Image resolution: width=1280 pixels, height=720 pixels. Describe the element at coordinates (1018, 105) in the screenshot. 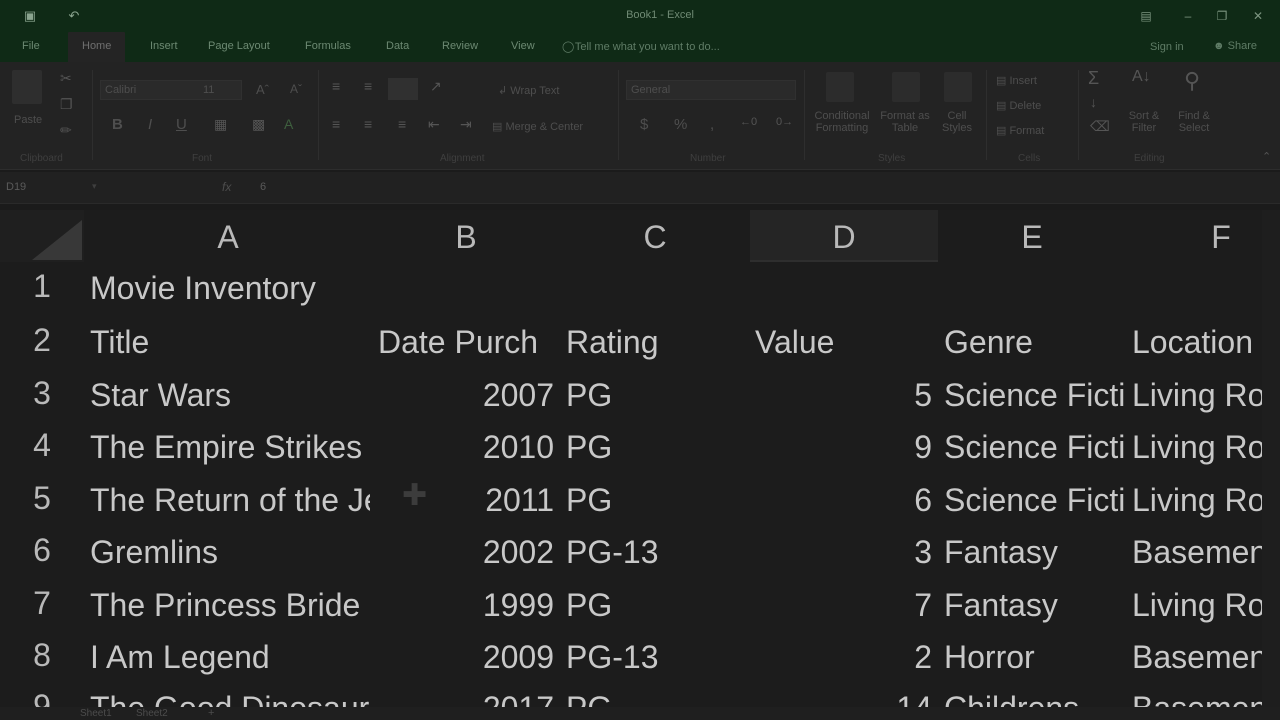

I see `delete-cells-button: ▤ Delete` at that location.